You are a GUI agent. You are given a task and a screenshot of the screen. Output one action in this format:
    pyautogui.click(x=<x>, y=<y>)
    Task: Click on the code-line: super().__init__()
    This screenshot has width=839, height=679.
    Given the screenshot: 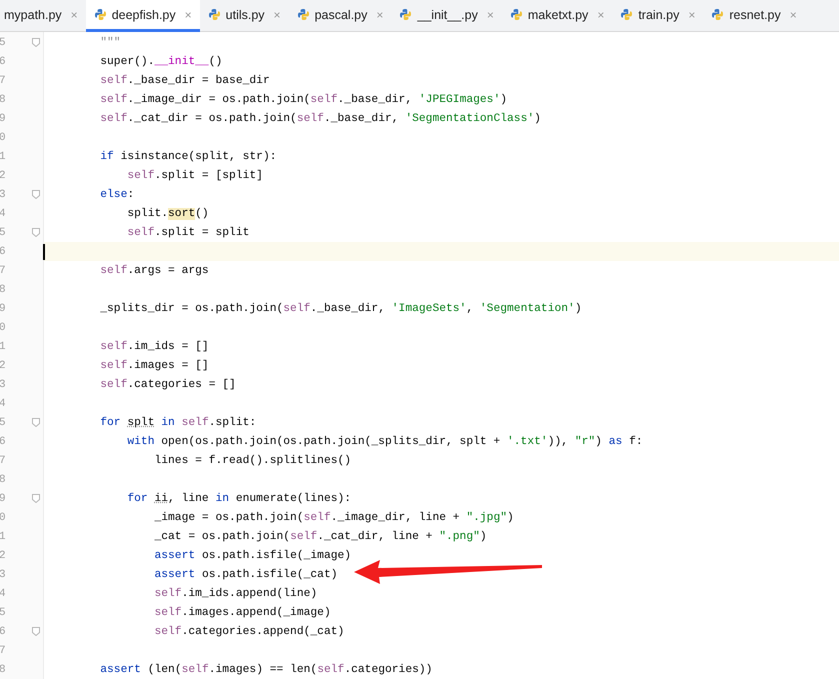 What is the action you would take?
    pyautogui.click(x=160, y=62)
    